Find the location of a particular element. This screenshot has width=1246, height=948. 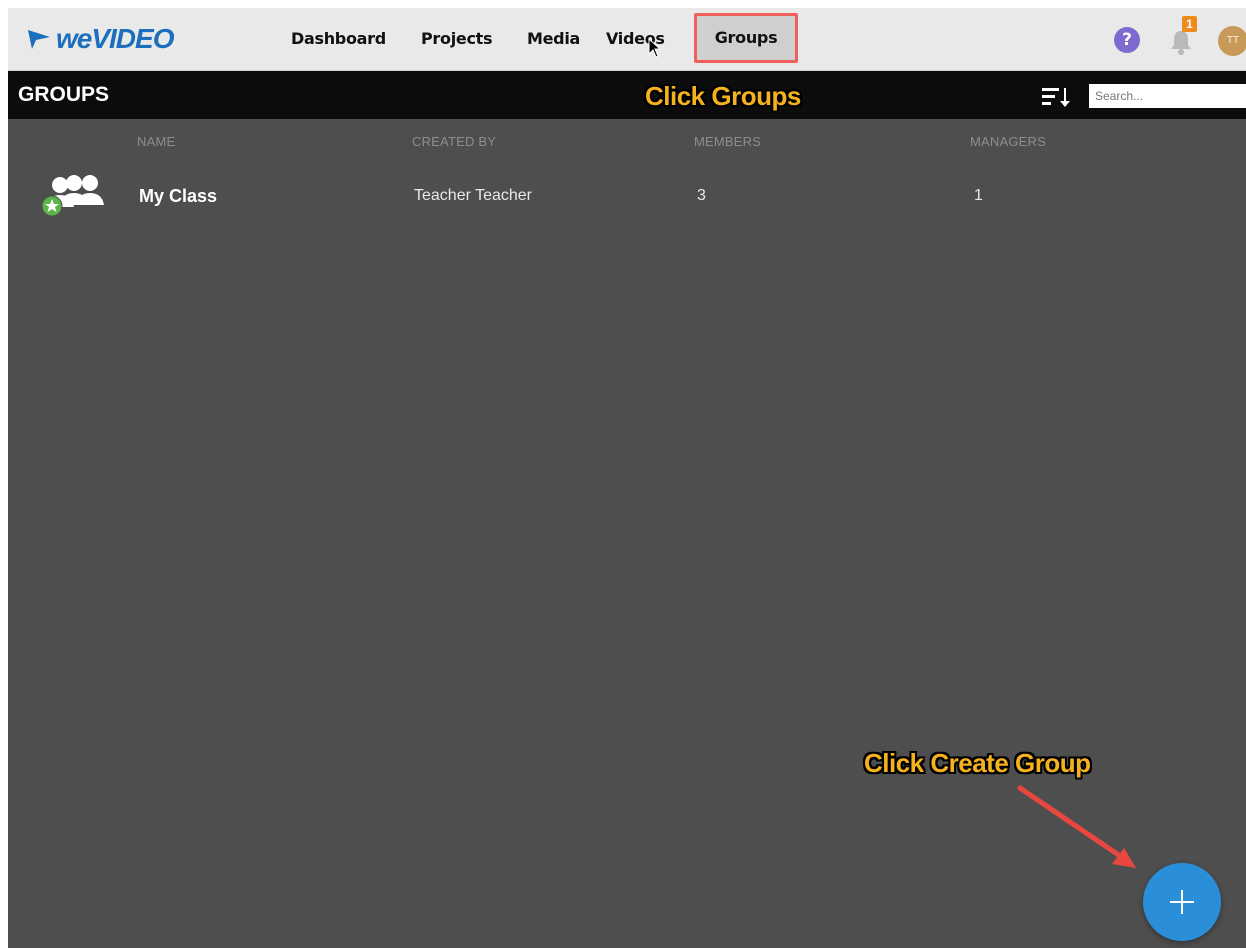

bell-icon is located at coordinates (1181, 42).